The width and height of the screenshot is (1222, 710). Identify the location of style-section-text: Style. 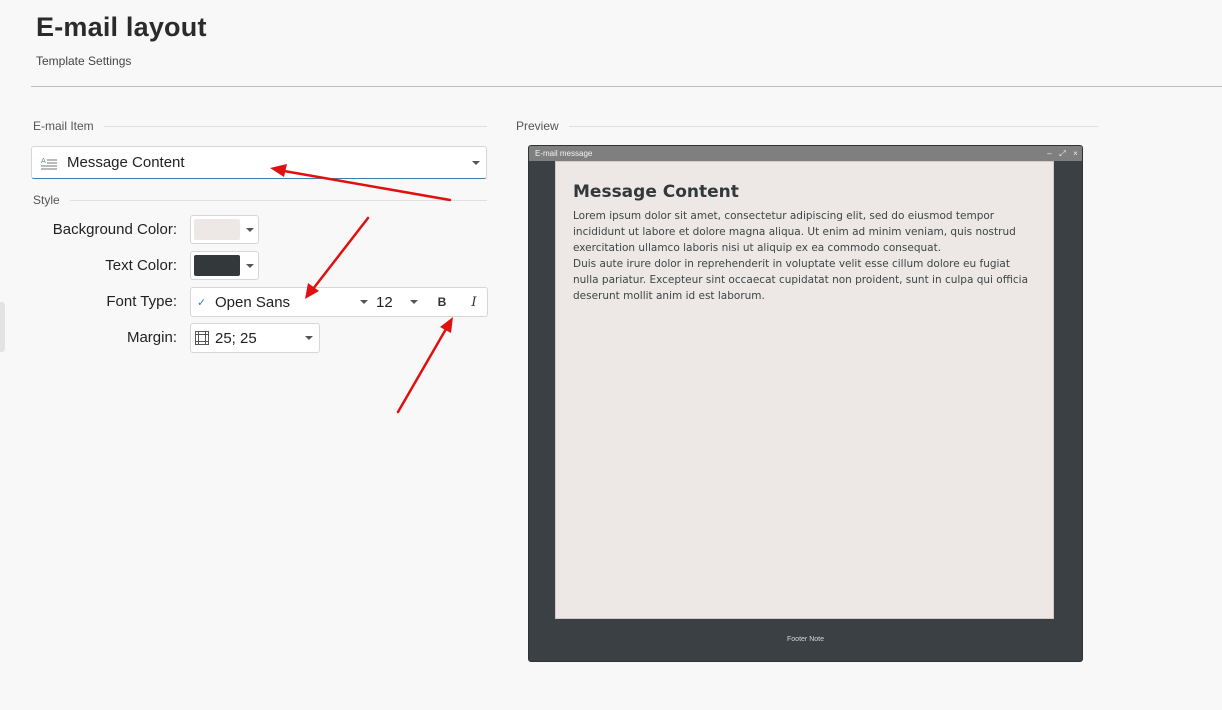
(46, 200).